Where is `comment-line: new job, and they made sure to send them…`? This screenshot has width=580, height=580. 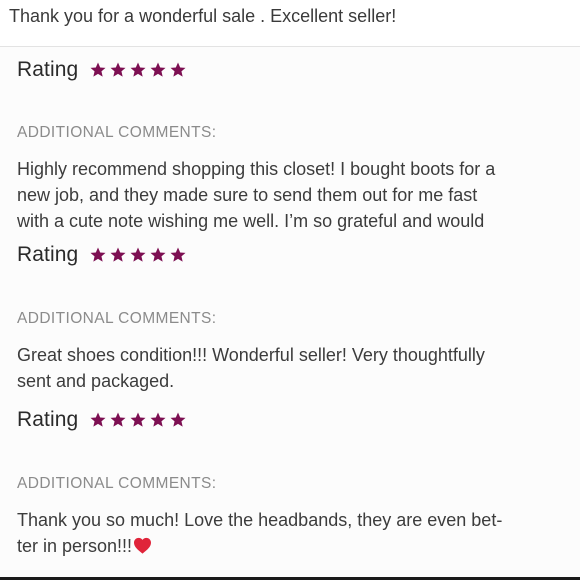 comment-line: new job, and they made sure to send them… is located at coordinates (247, 195).